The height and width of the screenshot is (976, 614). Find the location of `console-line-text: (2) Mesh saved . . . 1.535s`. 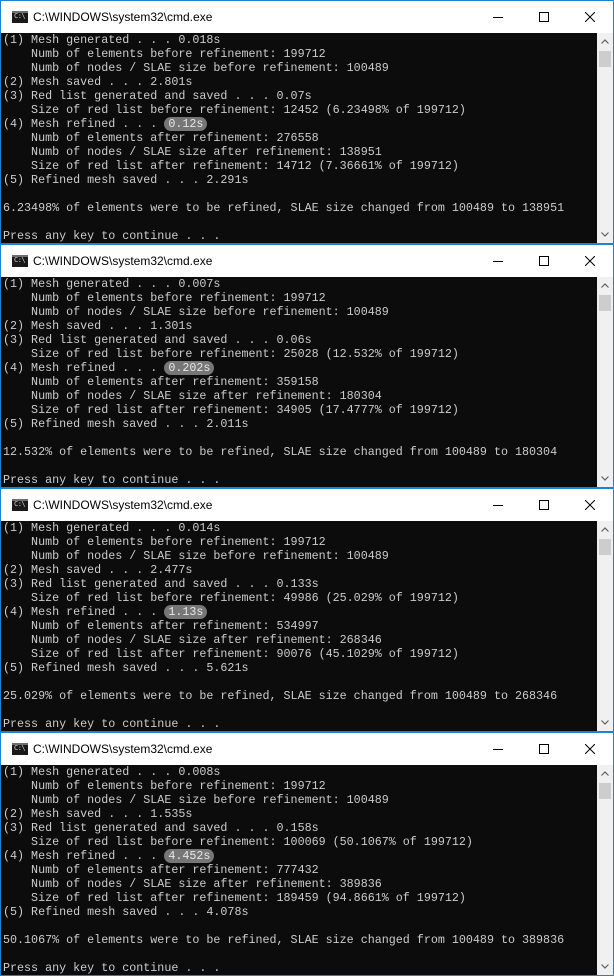

console-line-text: (2) Mesh saved . . . 1.535s is located at coordinates (98, 814).